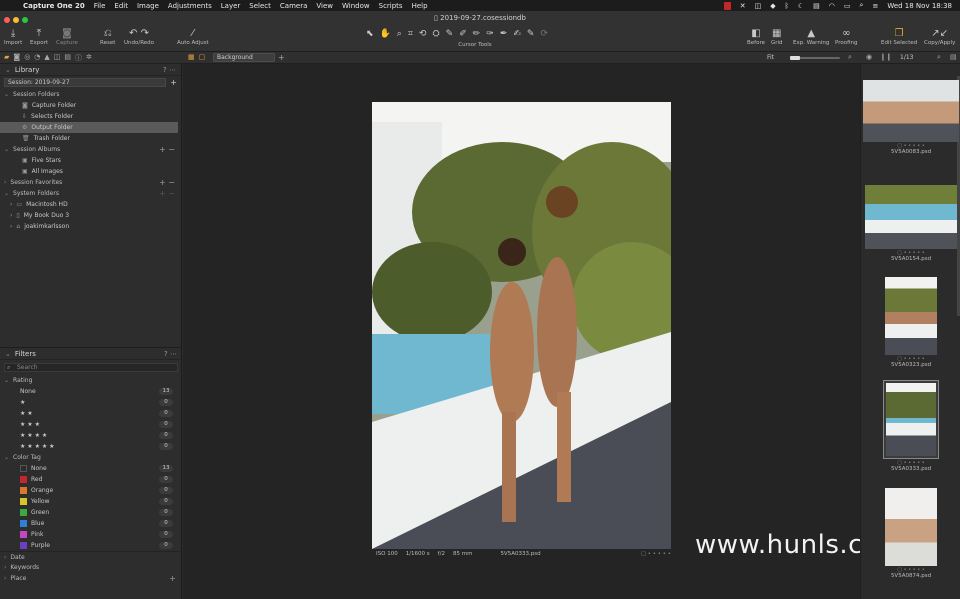 The width and height of the screenshot is (960, 599). I want to click on thumbnail: ▢ • • • • • 5V5A0874.psd, so click(911, 533).